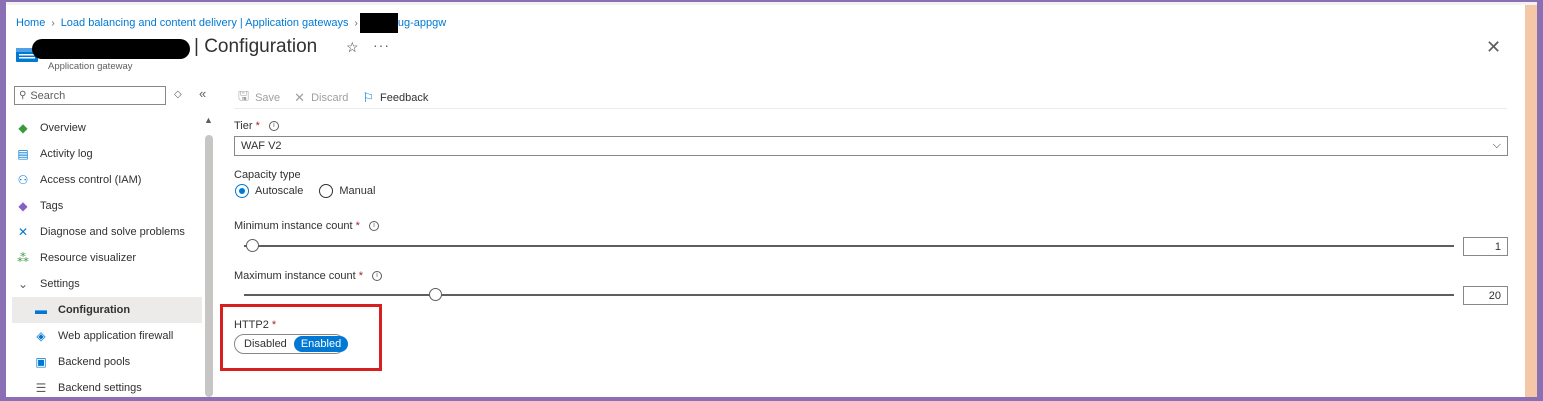  I want to click on sidebar-item-settings: ⌄ Settings, so click(107, 284).